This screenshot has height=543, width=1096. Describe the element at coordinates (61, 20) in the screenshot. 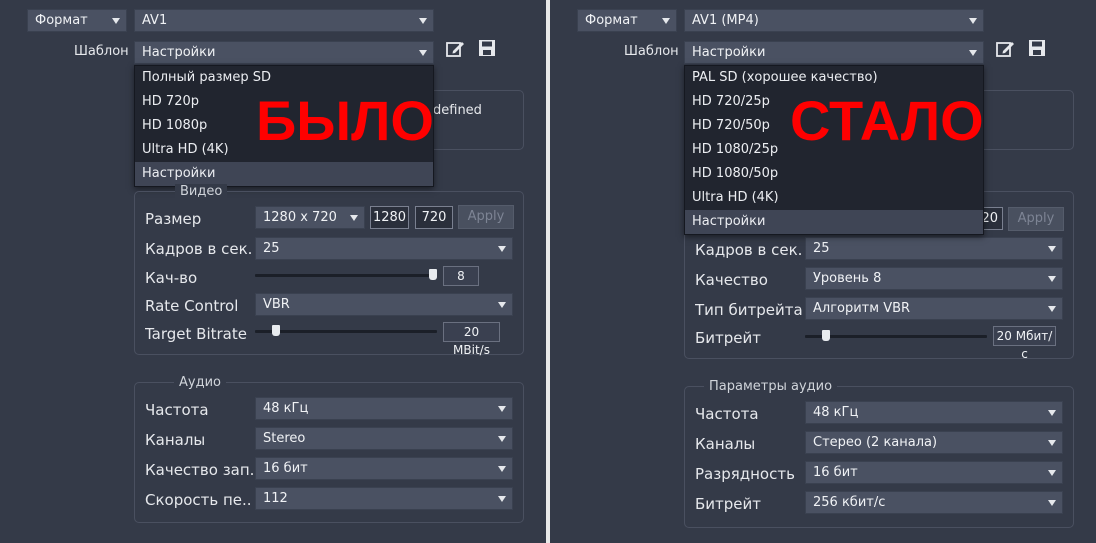

I see `format-select-value: Формат` at that location.